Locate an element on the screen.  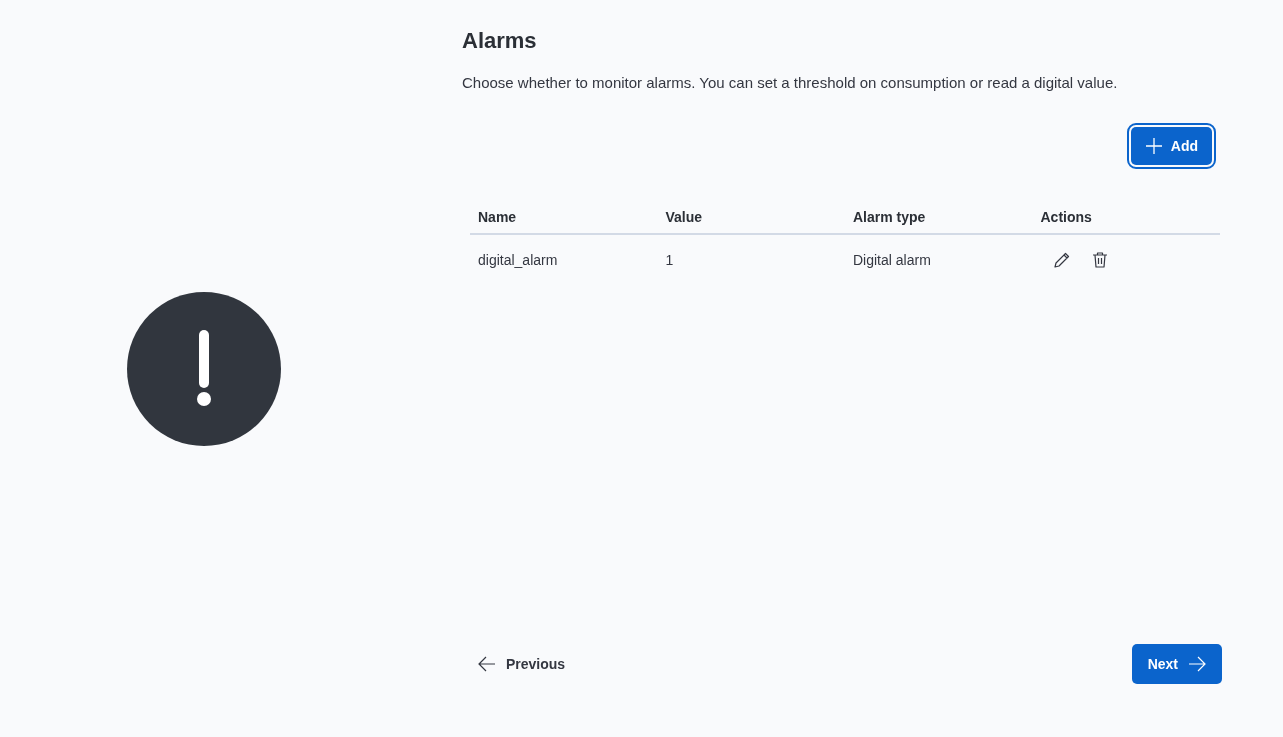
alert-icon is located at coordinates (204, 368).